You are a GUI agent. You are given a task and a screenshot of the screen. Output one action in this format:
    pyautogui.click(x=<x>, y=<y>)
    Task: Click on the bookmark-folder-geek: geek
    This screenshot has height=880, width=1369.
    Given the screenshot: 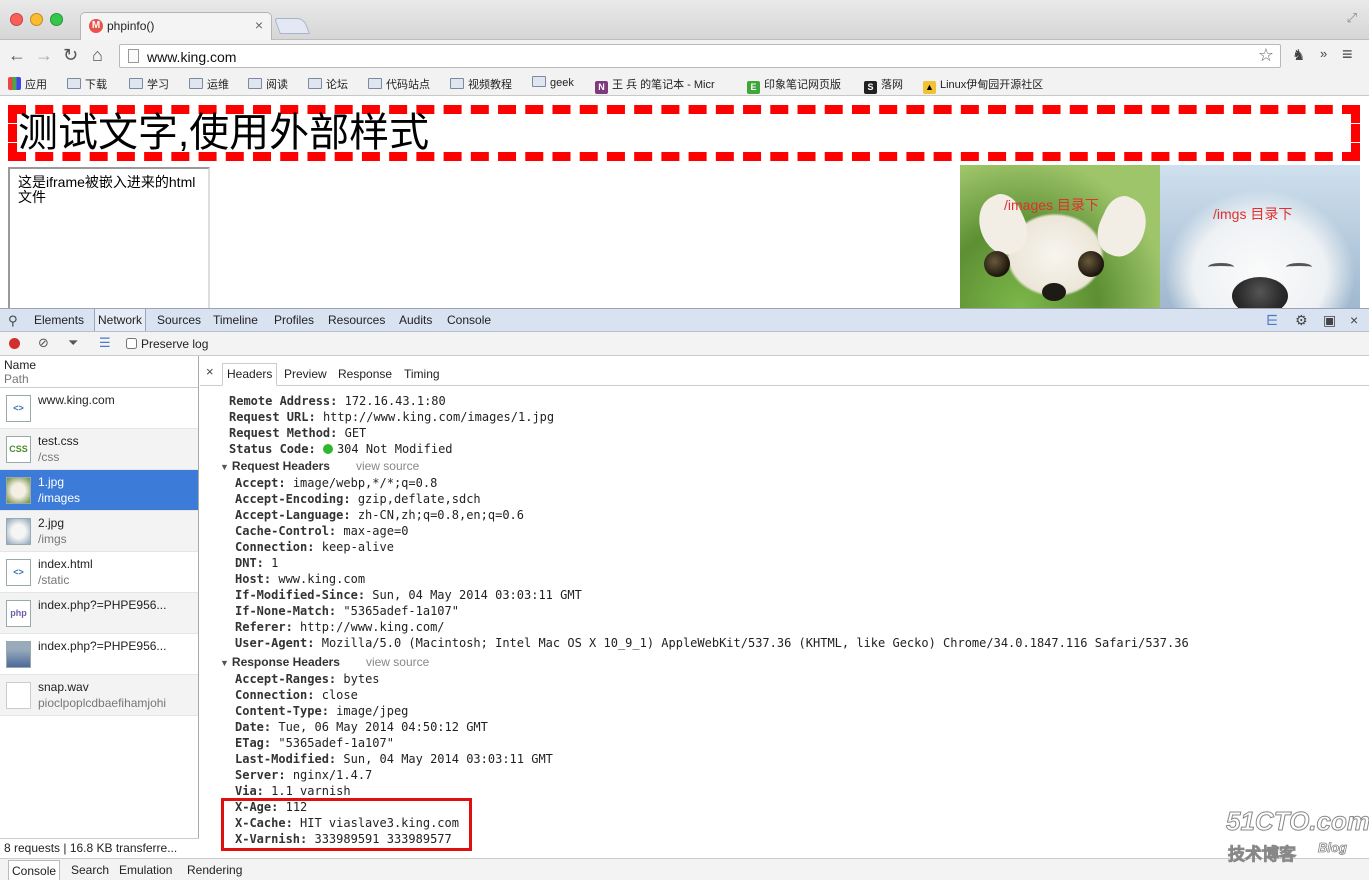 What is the action you would take?
    pyautogui.click(x=553, y=82)
    